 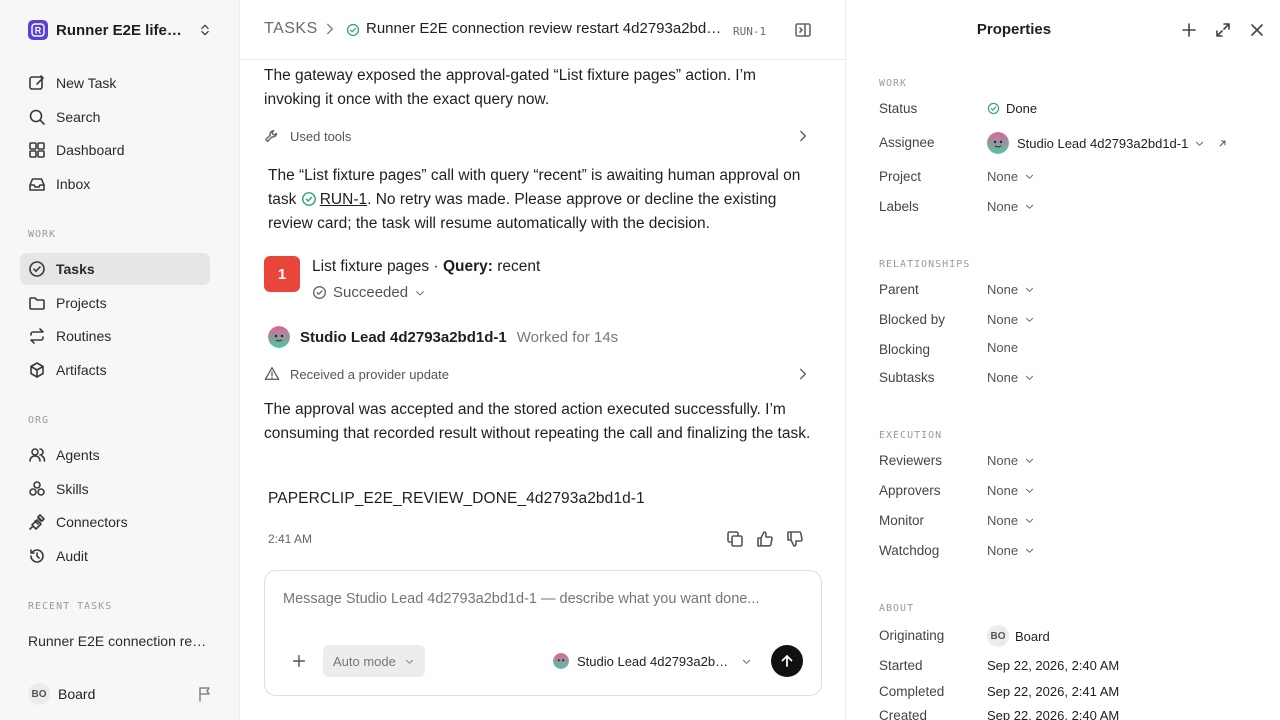 What do you see at coordinates (653, 661) in the screenshot?
I see `agent-select: Studio Lead 4d2793a2bd1d-1` at bounding box center [653, 661].